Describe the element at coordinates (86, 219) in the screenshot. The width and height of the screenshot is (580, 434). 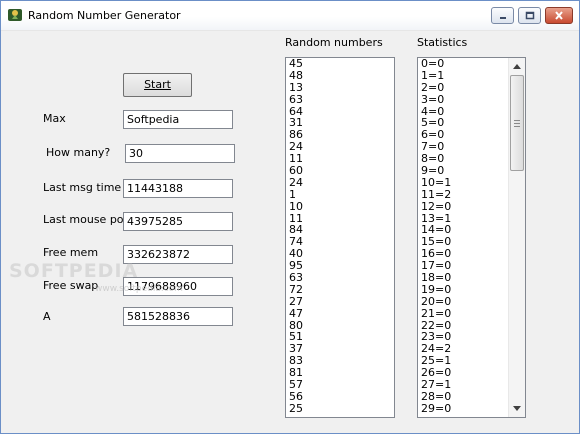
I see `last-mouse-pos-label: Last mouse pos` at that location.